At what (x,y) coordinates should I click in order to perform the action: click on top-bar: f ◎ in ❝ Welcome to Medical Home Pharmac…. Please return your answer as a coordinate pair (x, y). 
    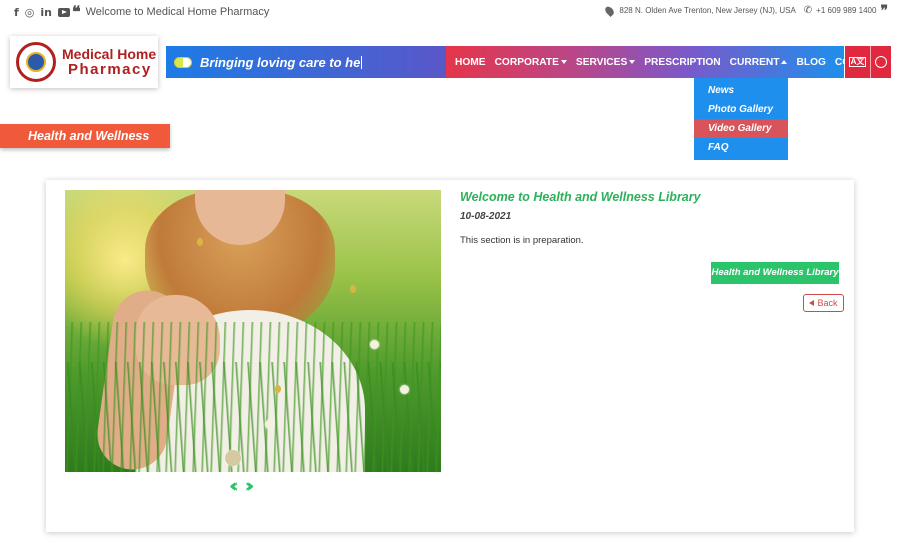
    Looking at the image, I should click on (450, 13).